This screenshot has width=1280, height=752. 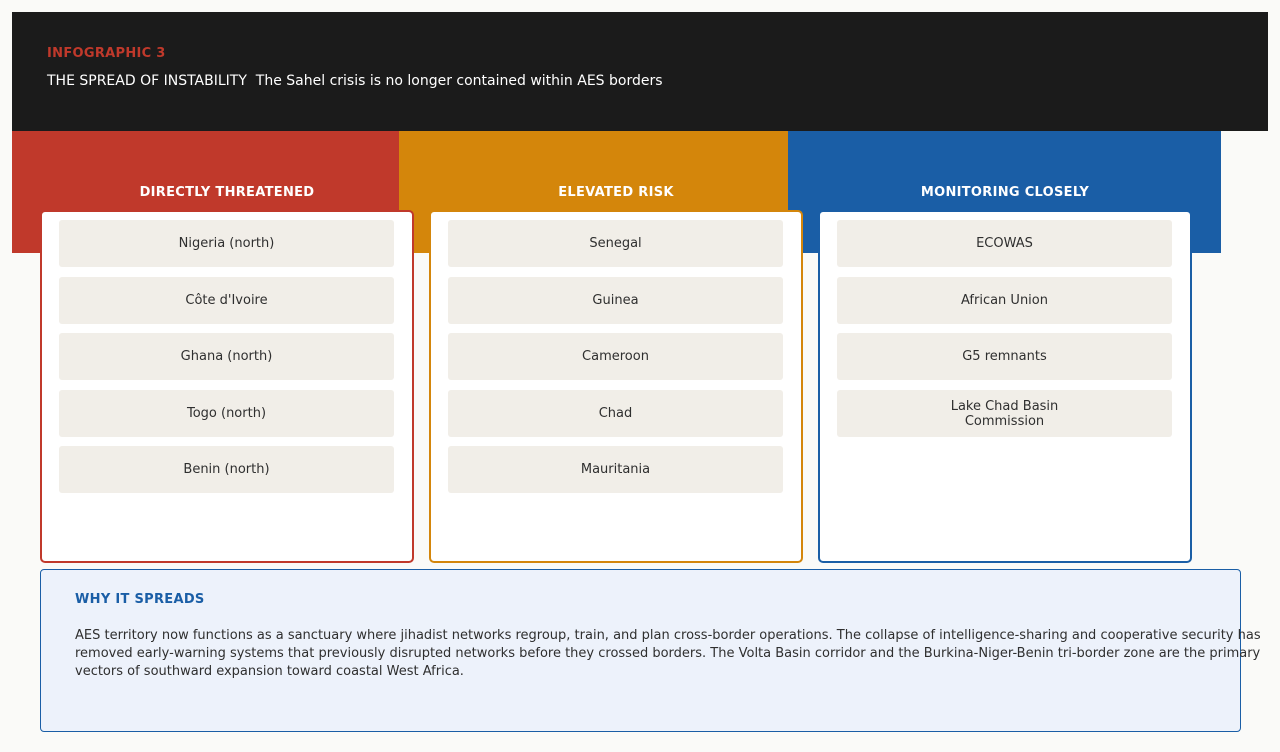 What do you see at coordinates (616, 192) in the screenshot?
I see `elevated-column-title: ELEVATED RISK` at bounding box center [616, 192].